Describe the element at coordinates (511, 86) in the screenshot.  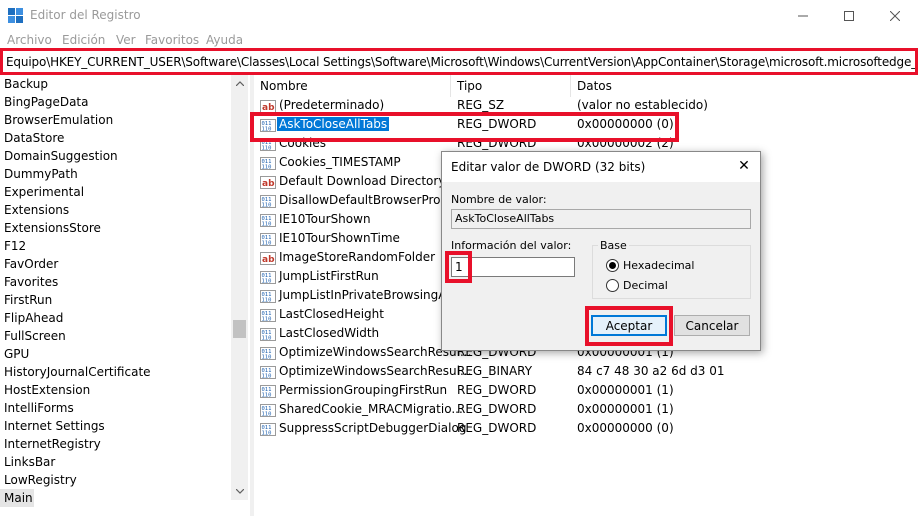
I see `column-type: Tipo` at that location.